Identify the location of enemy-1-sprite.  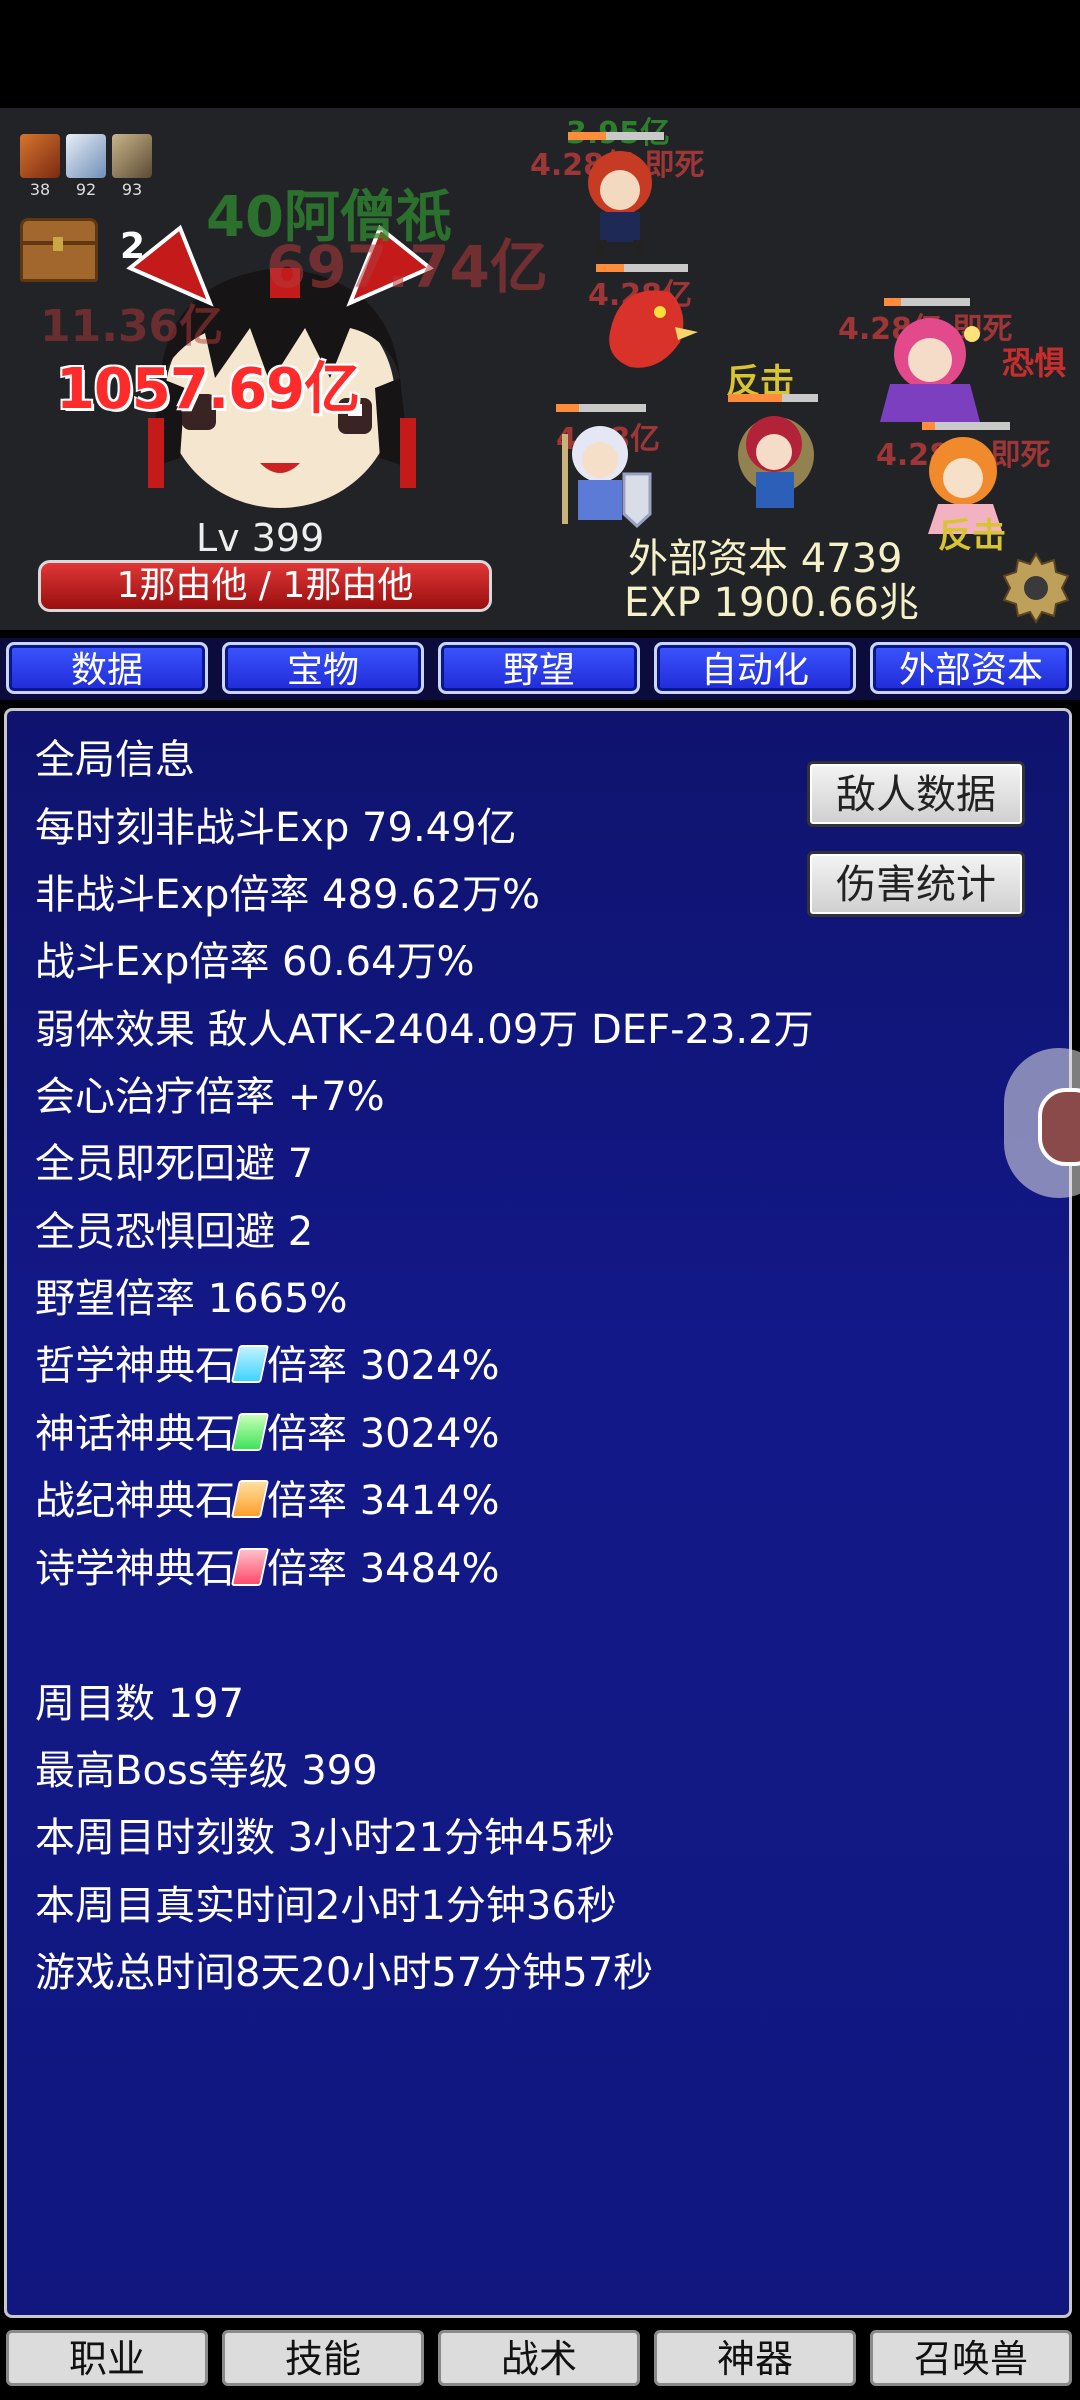
(620, 203).